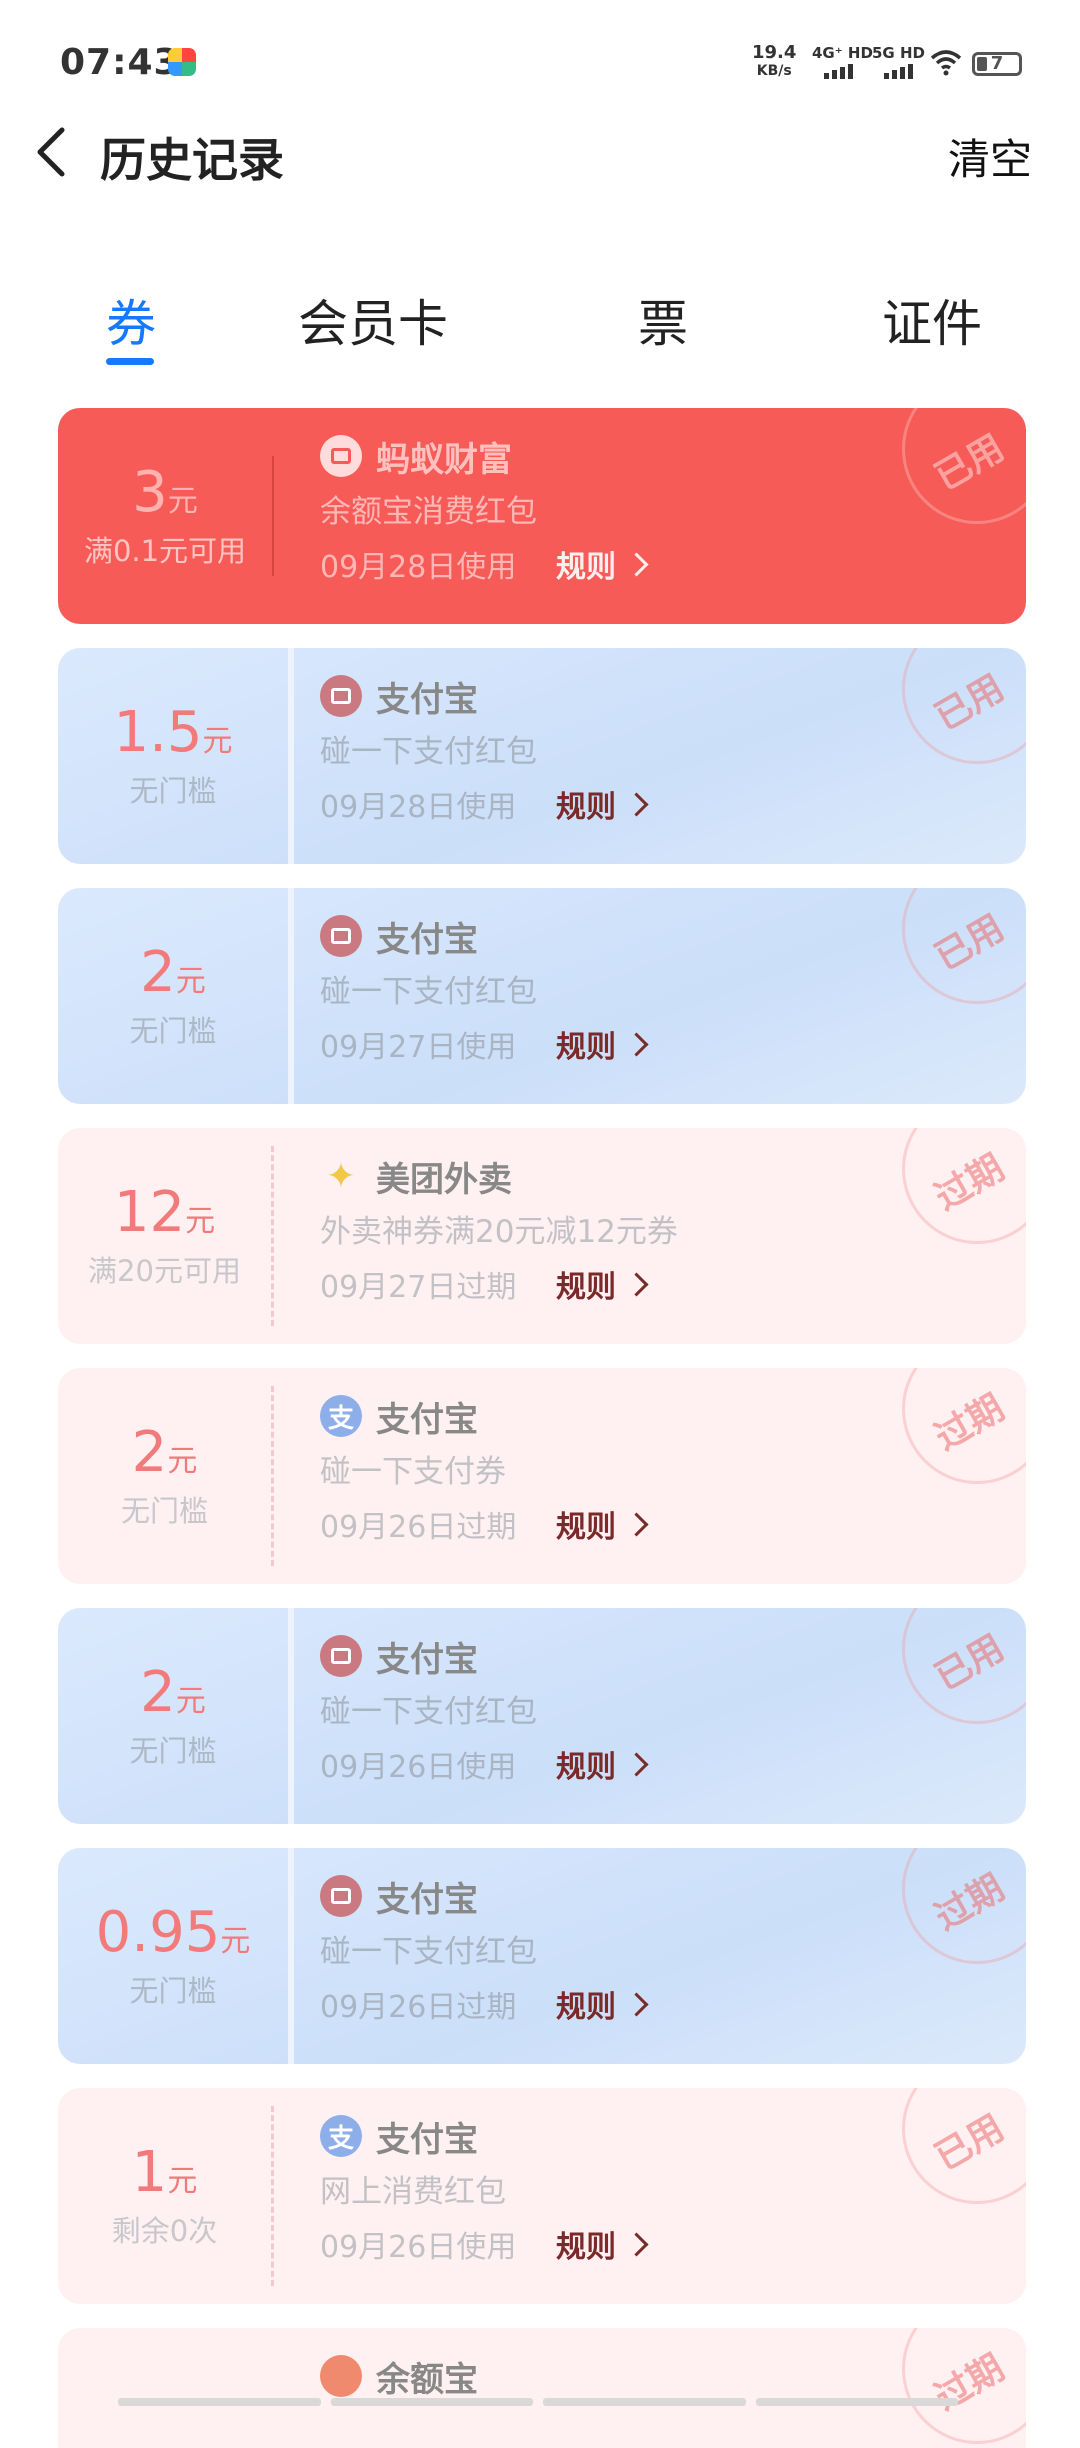 The height and width of the screenshot is (2448, 1080). I want to click on battery-level: 7, so click(997, 63).